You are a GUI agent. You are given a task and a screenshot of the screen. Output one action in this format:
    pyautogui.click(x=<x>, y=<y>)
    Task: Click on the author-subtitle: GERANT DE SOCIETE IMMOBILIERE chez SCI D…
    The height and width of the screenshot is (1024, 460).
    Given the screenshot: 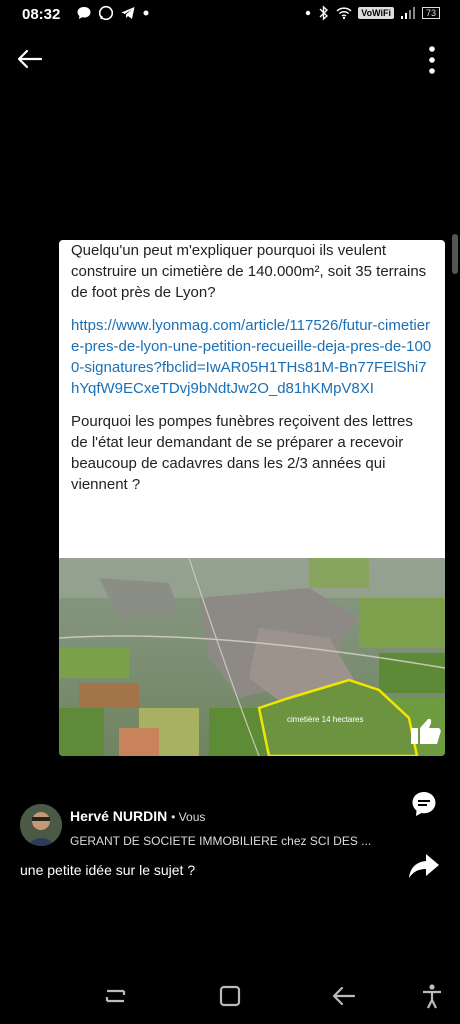 What is the action you would take?
    pyautogui.click(x=221, y=841)
    